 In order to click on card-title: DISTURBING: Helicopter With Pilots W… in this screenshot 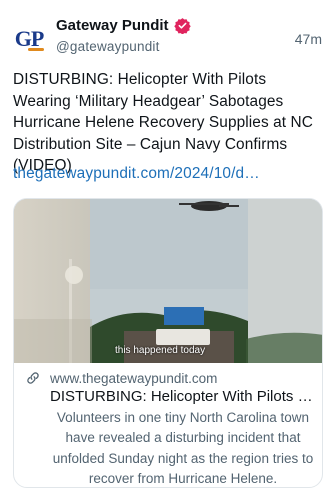, I will do `click(182, 396)`.